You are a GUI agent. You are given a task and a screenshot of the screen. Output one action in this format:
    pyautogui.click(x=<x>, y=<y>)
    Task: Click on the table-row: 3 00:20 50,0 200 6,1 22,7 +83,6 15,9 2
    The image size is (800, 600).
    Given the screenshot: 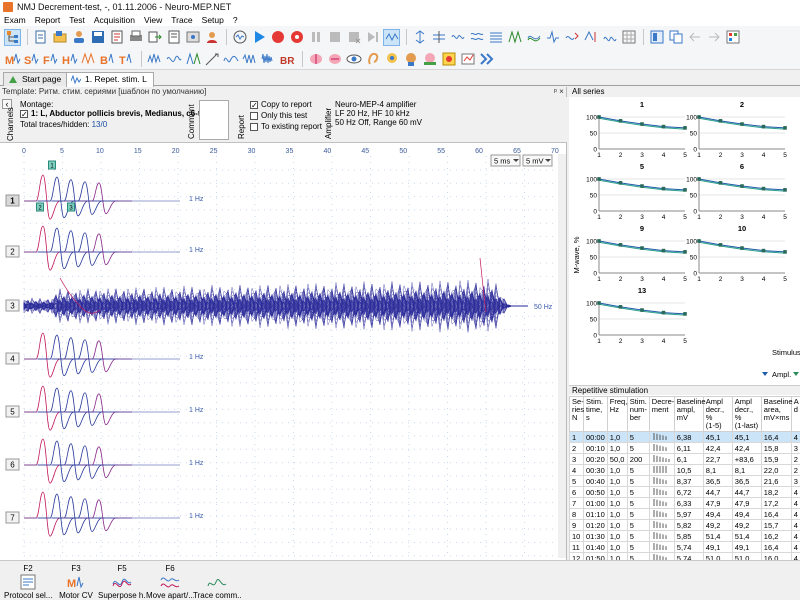 What is the action you would take?
    pyautogui.click(x=684, y=459)
    